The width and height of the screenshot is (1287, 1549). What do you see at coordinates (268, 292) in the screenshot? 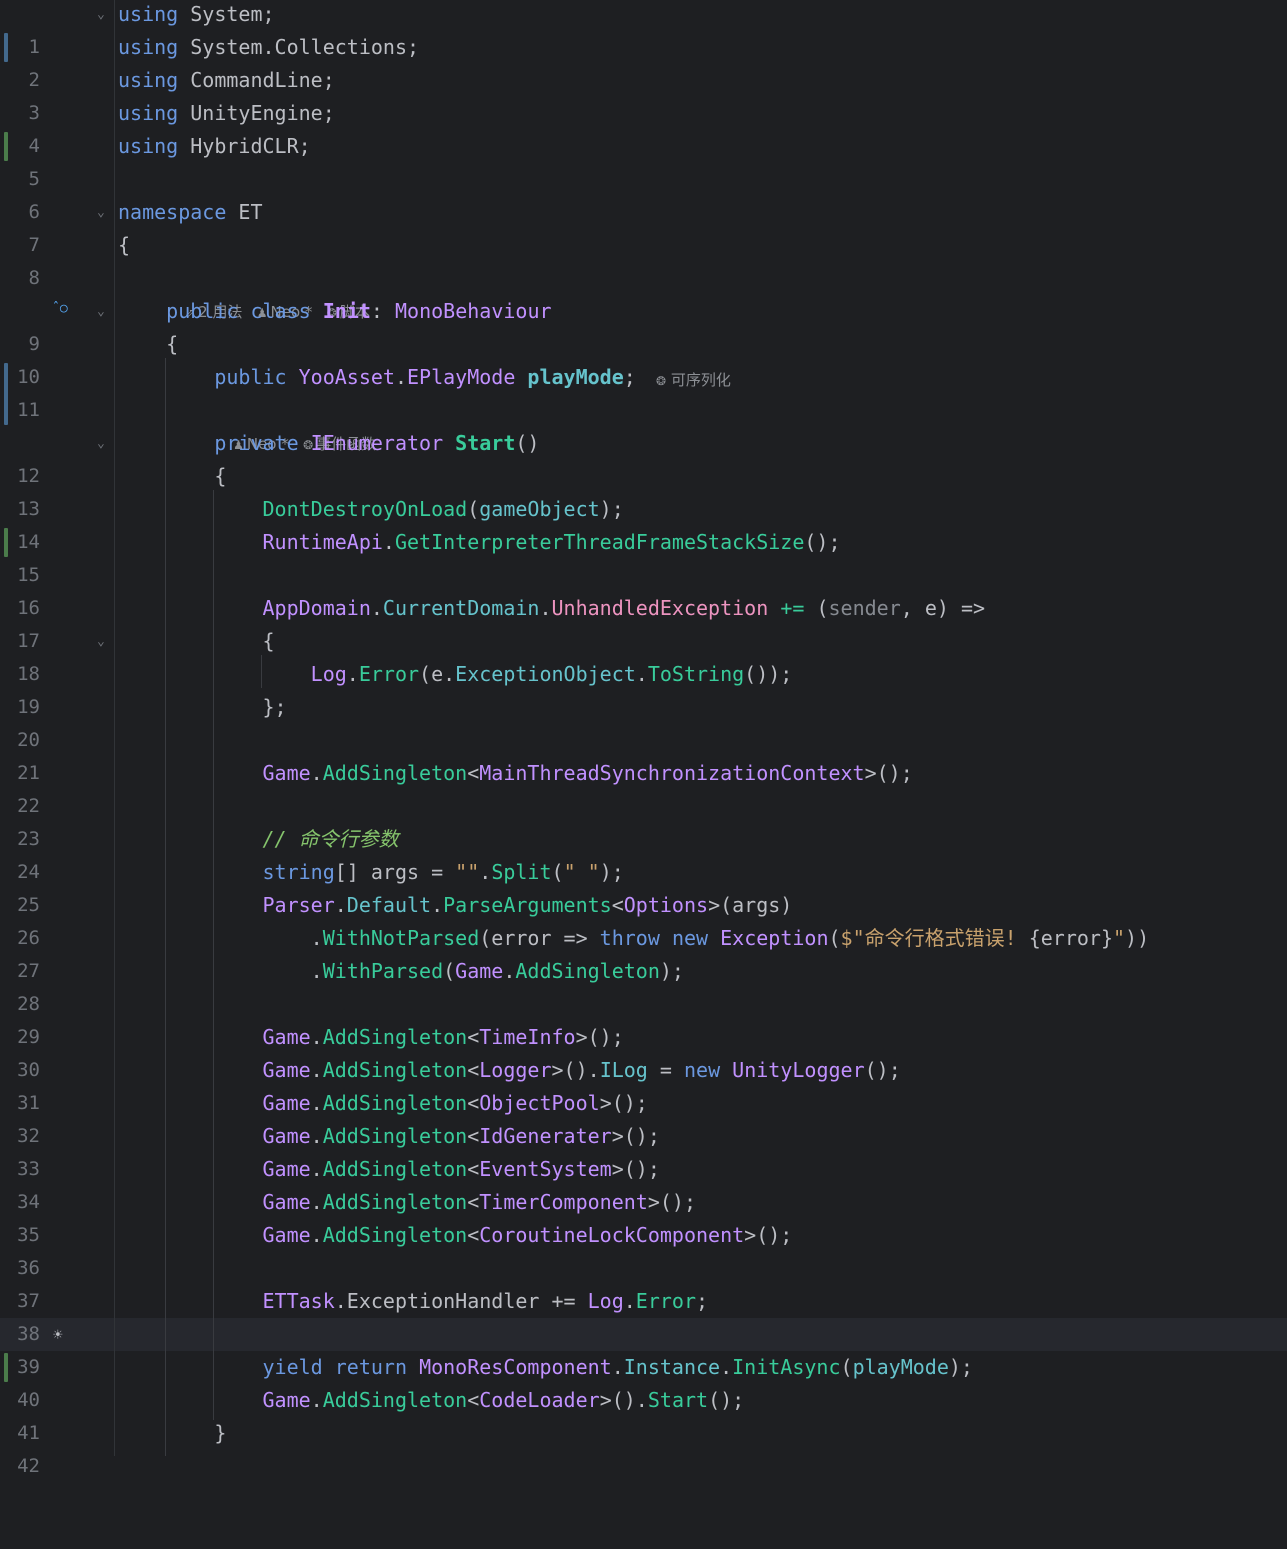
I see `class-code-vision-hint: ⇗ 2 用法 ♟ Neo * ❂ 脚本` at bounding box center [268, 292].